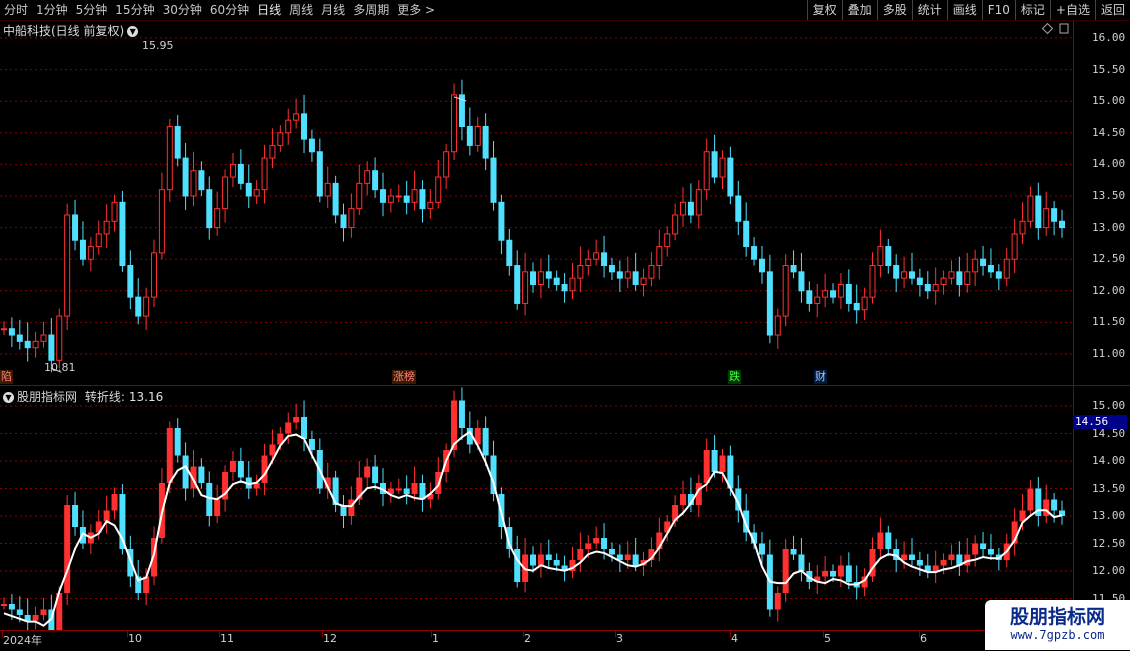  Describe the element at coordinates (1109, 132) in the screenshot. I see `price-tick-label: 14.50` at that location.